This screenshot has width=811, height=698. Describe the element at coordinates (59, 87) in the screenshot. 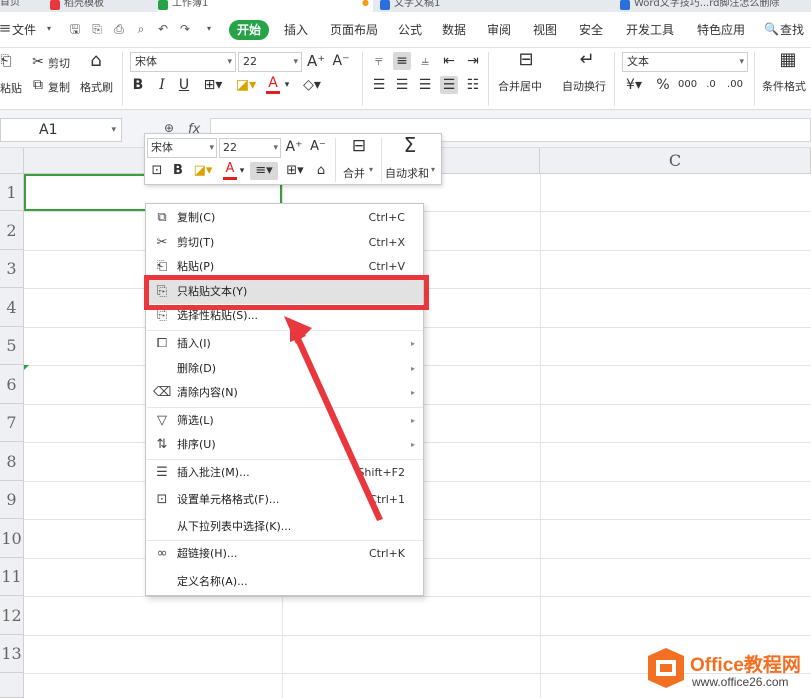

I see `copy-button: 复制` at that location.